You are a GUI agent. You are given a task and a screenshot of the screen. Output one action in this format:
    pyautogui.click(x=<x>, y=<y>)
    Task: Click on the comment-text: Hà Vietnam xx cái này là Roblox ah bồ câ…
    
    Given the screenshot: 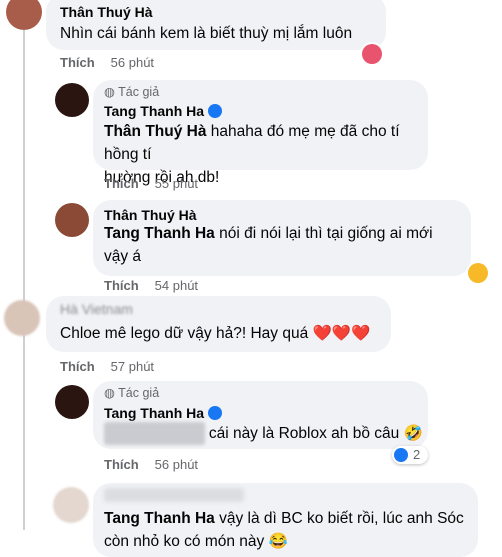 What is the action you would take?
    pyautogui.click(x=263, y=433)
    